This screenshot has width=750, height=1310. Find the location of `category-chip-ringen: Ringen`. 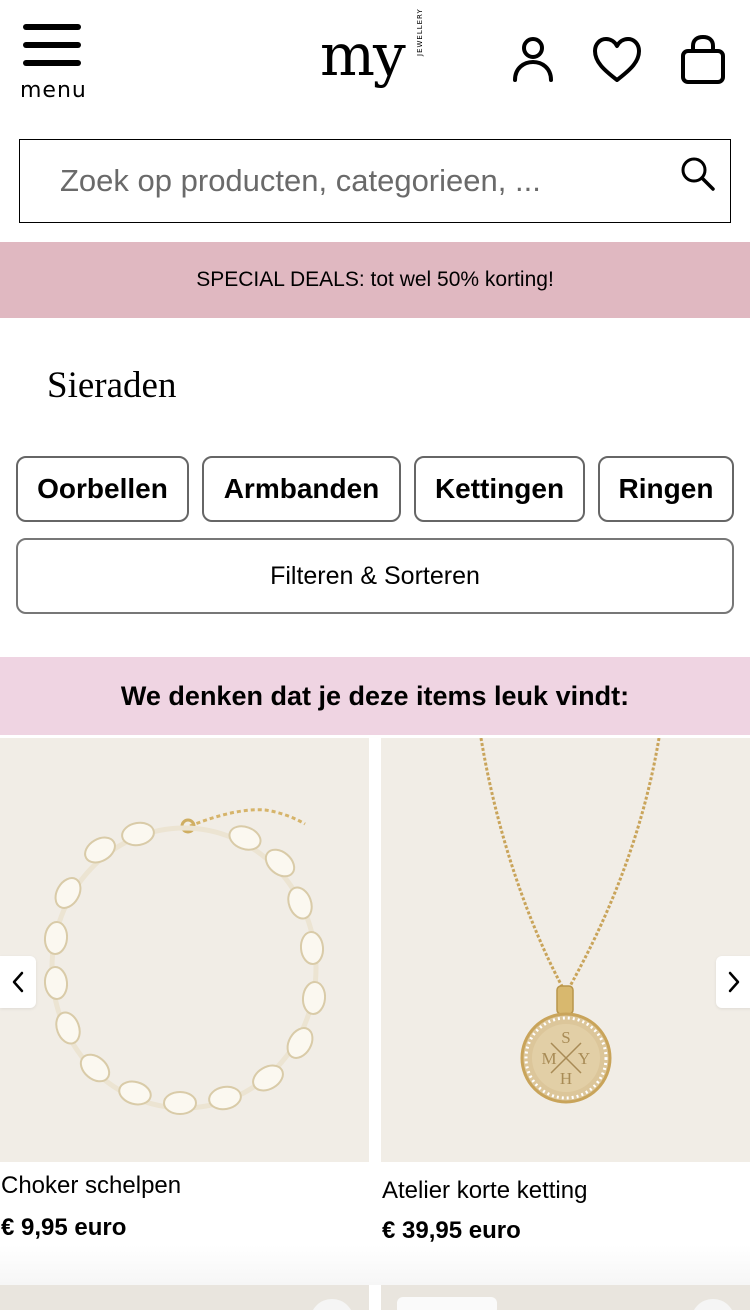

category-chip-ringen: Ringen is located at coordinates (666, 489).